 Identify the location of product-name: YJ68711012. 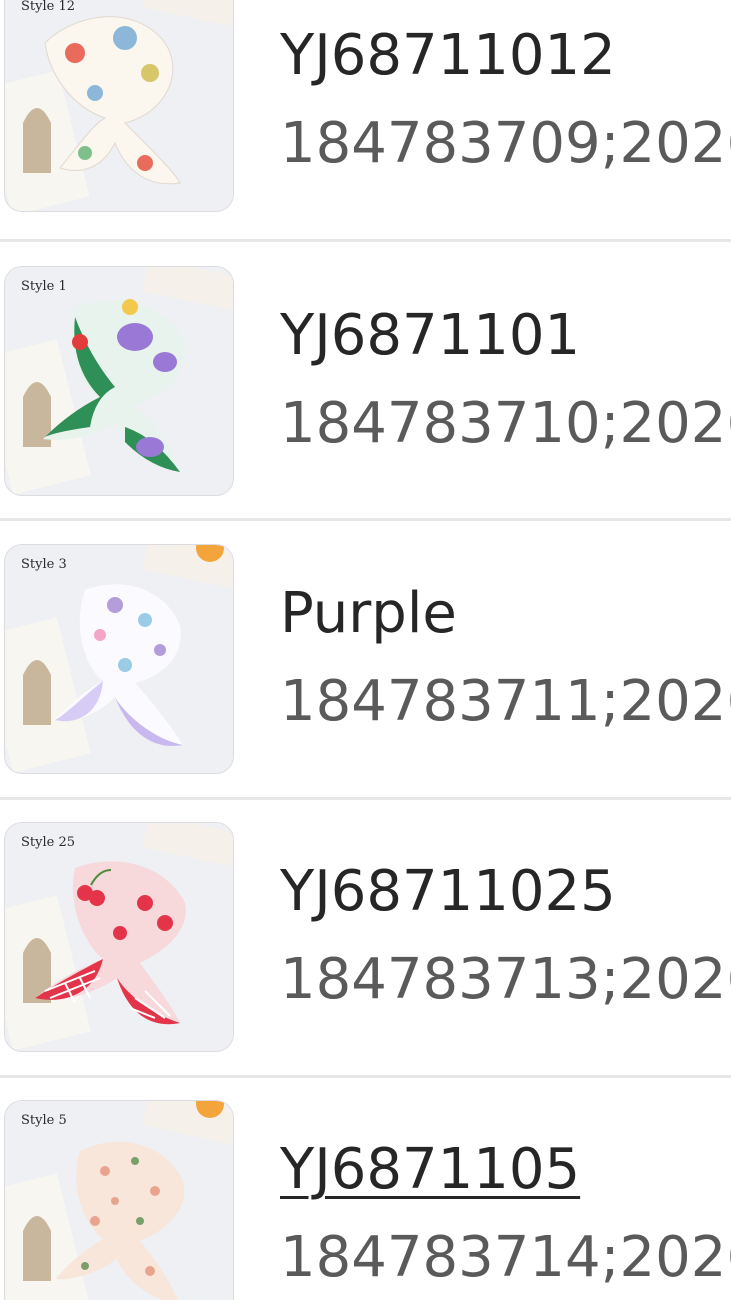
(448, 55).